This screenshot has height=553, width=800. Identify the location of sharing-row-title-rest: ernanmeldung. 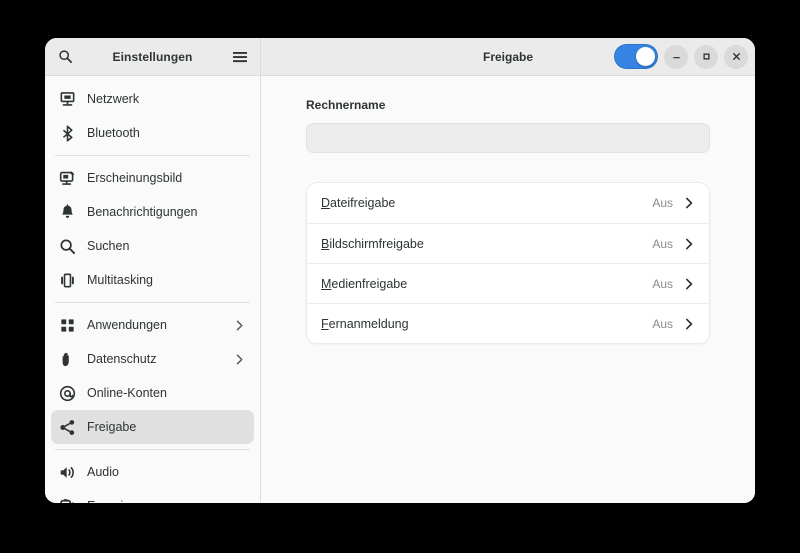
(368, 323).